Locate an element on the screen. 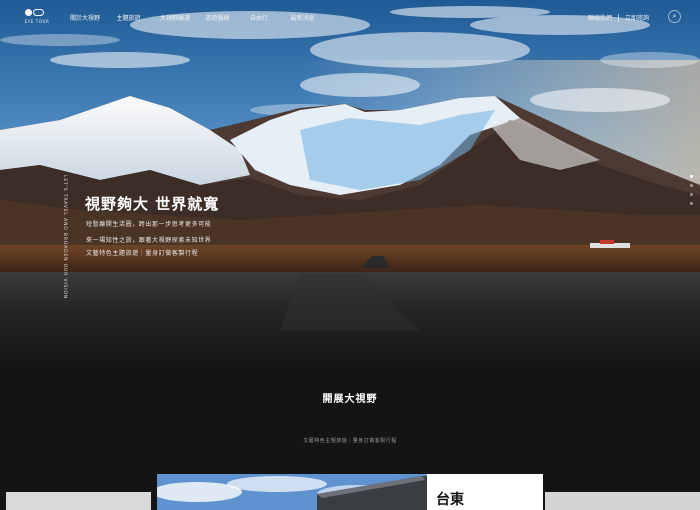 This screenshot has width=700, height=510. destination-photo is located at coordinates (292, 492).